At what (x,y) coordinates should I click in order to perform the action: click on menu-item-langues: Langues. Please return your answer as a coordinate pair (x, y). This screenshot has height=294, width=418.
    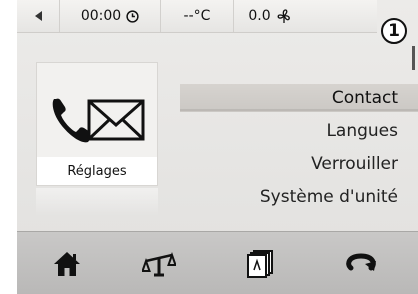
    Looking at the image, I should click on (362, 131).